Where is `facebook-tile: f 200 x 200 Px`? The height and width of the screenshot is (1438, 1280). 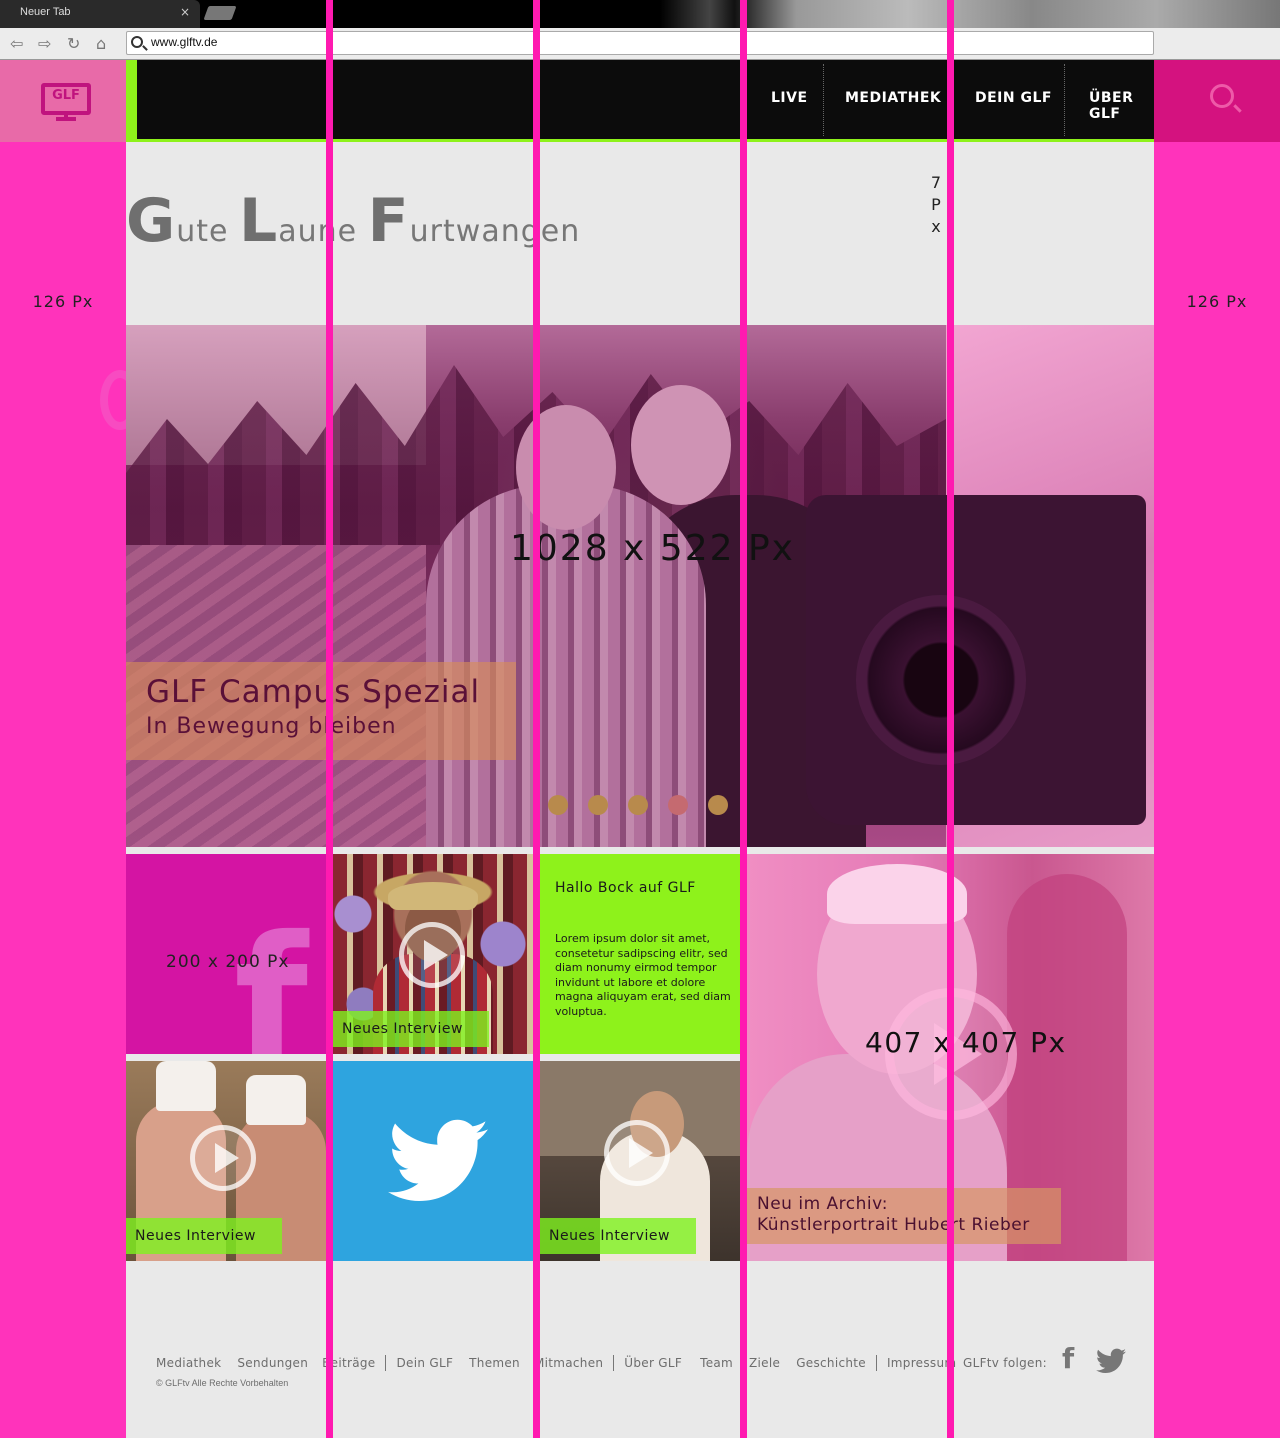
facebook-tile: f 200 x 200 Px is located at coordinates (226, 954).